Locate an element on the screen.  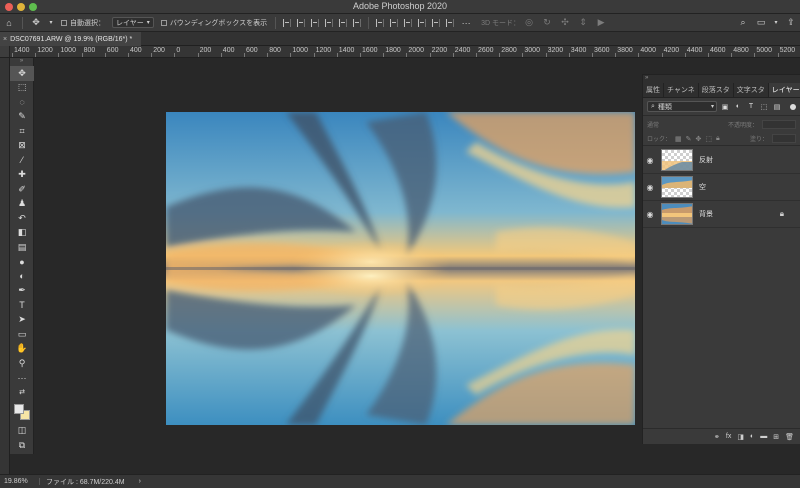
filter-adjustment-icon: ◐ is located at coordinates (738, 106).